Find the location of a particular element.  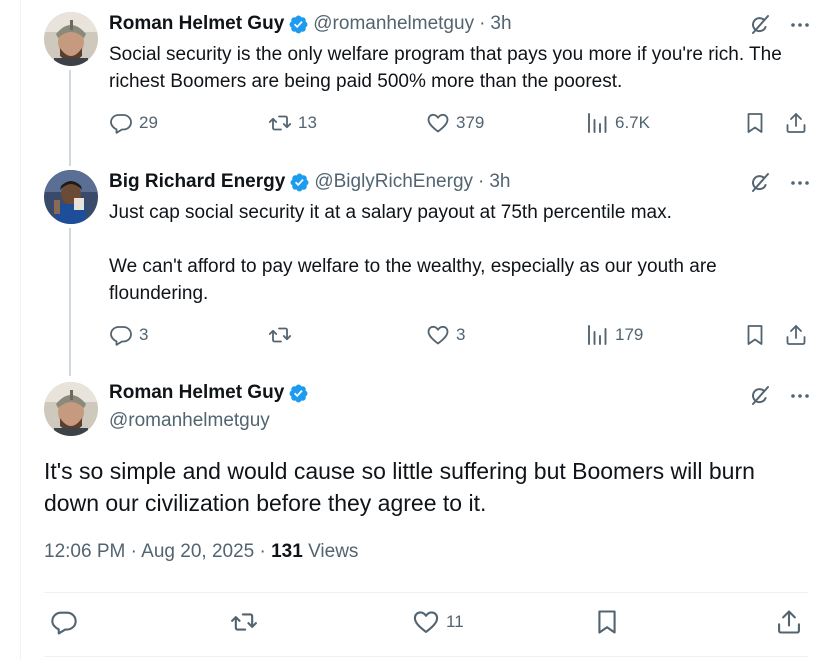

repost-button: 13 is located at coordinates (292, 123).